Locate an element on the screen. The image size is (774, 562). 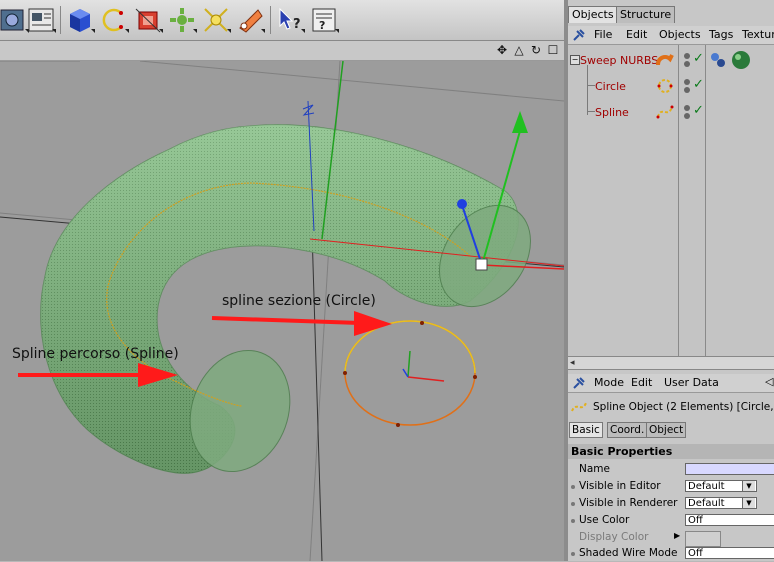
property-label: Visible in Renderer is located at coordinates (628, 503).